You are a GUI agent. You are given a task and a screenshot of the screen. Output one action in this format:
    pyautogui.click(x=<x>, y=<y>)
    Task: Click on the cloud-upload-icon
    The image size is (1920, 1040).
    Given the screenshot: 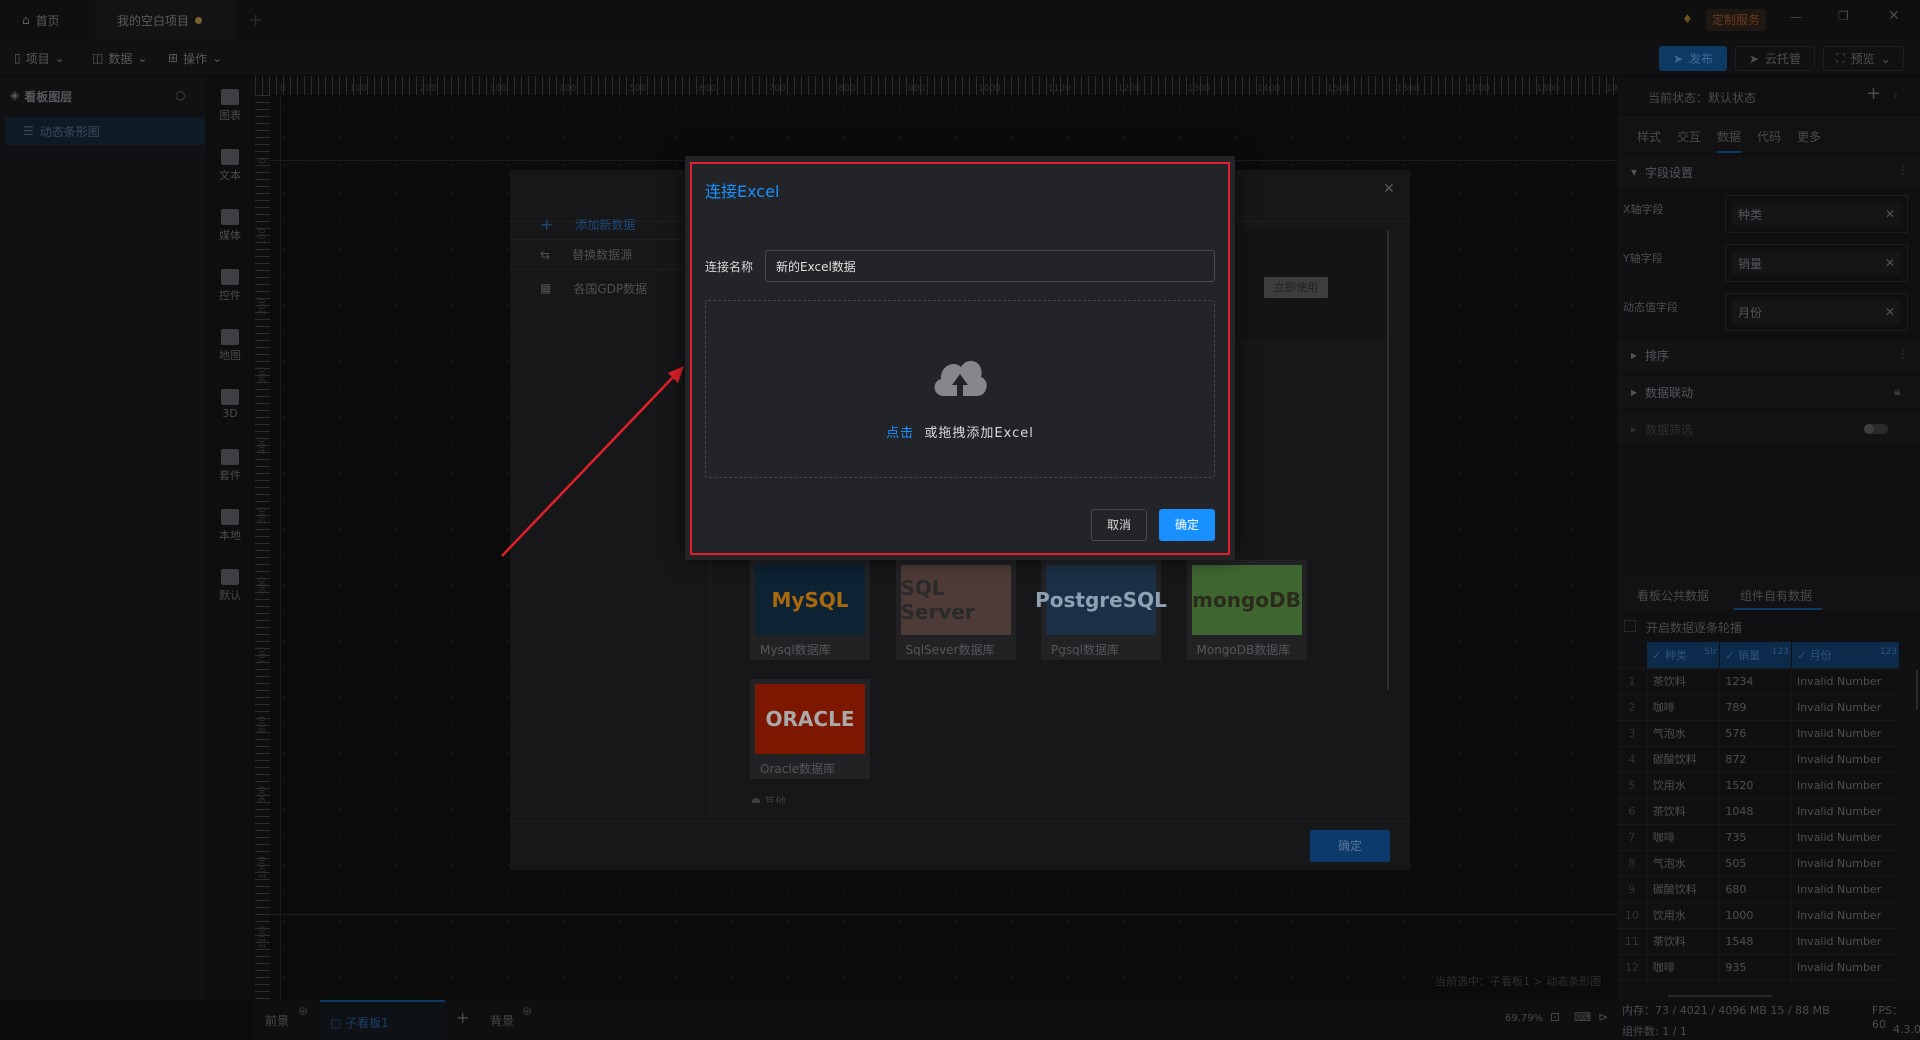 What is the action you would take?
    pyautogui.click(x=960, y=378)
    